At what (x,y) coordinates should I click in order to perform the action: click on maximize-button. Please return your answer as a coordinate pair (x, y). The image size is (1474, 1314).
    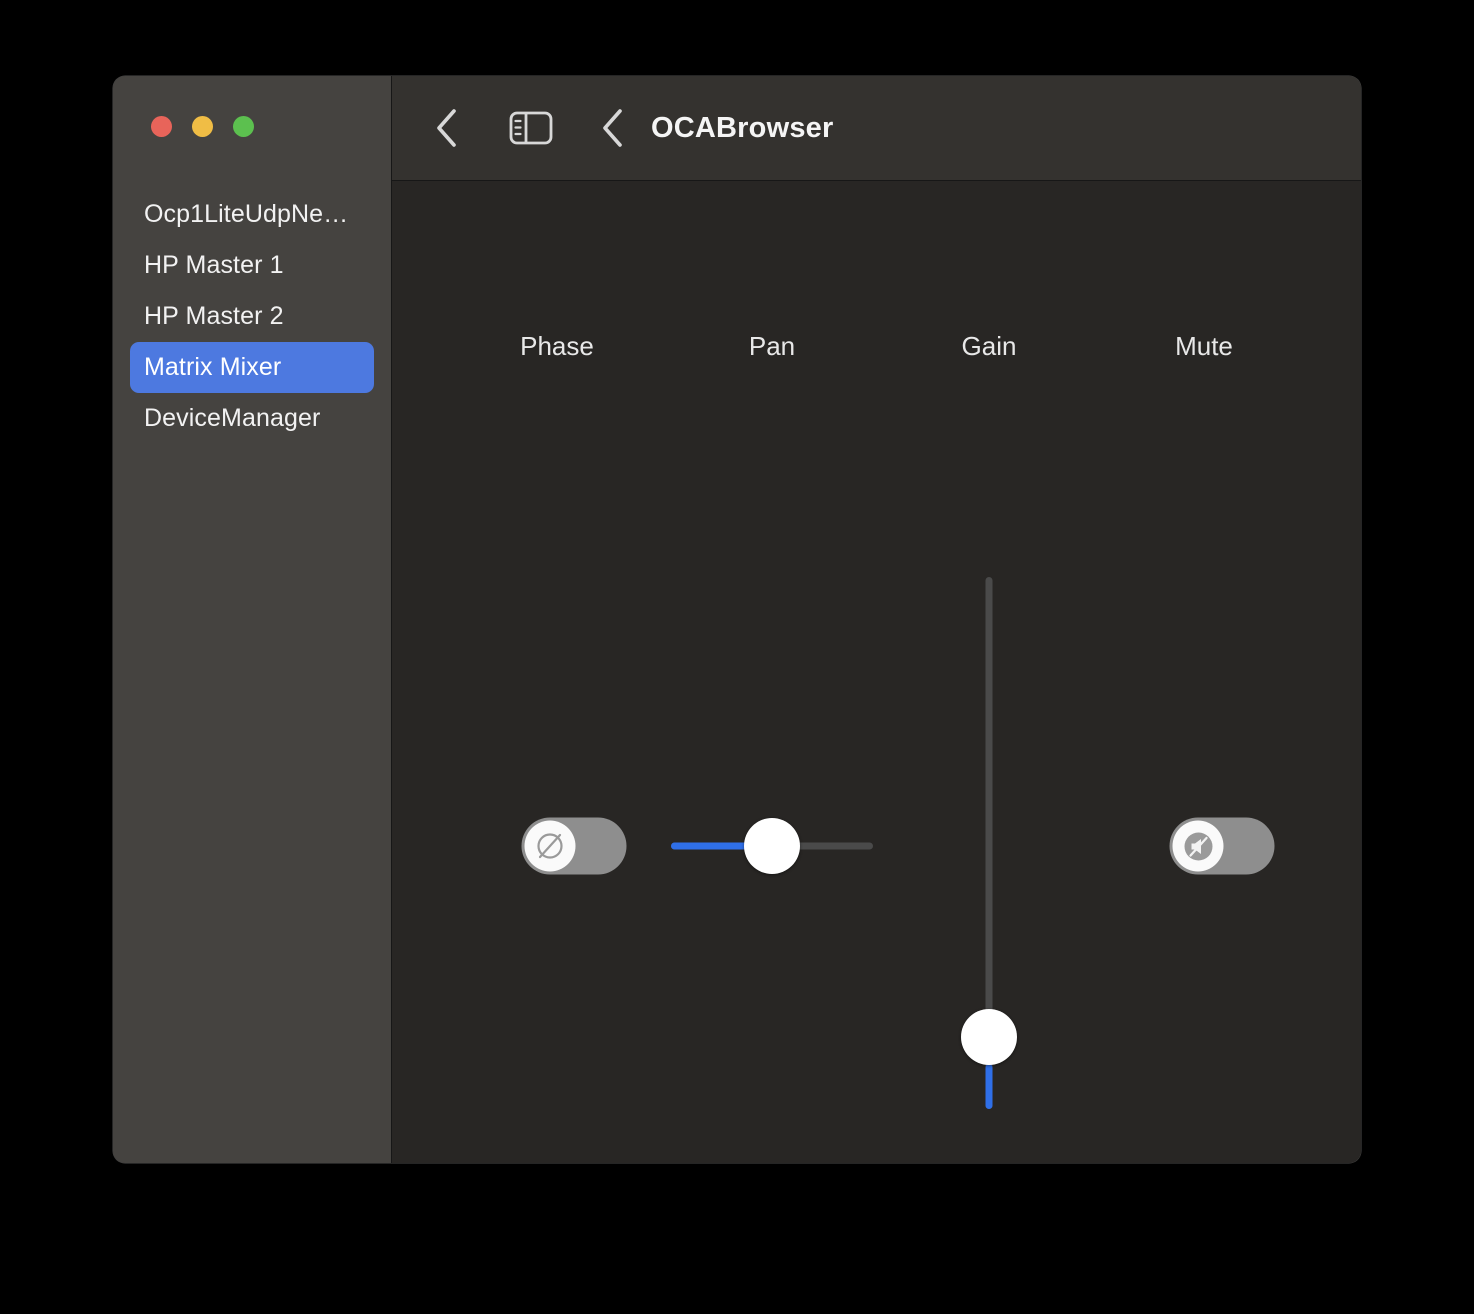
    Looking at the image, I should click on (243, 126).